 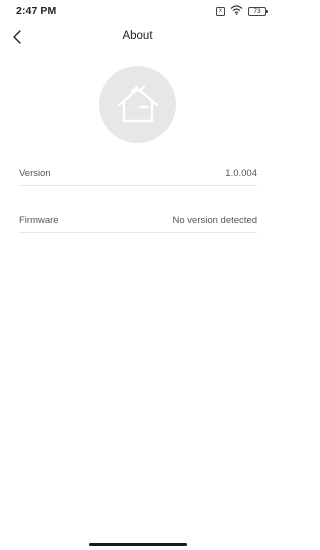 What do you see at coordinates (258, 11) in the screenshot?
I see `battery-icon: 73` at bounding box center [258, 11].